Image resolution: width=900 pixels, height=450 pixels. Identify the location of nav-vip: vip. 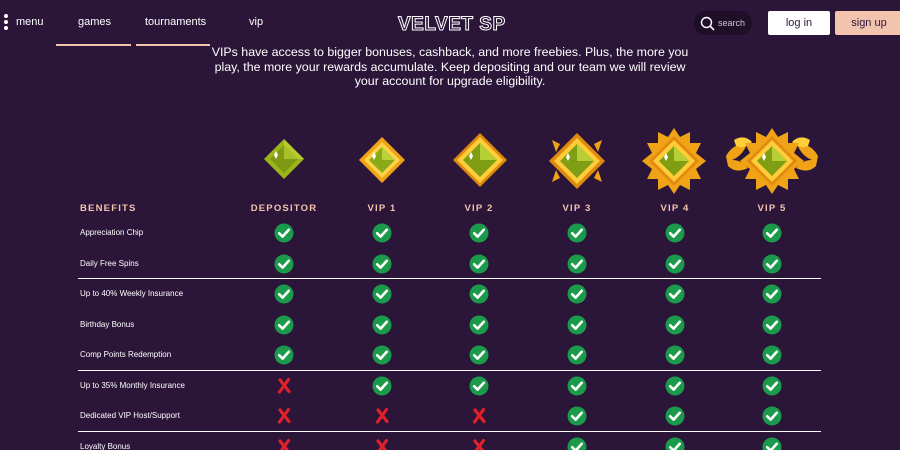
(256, 22).